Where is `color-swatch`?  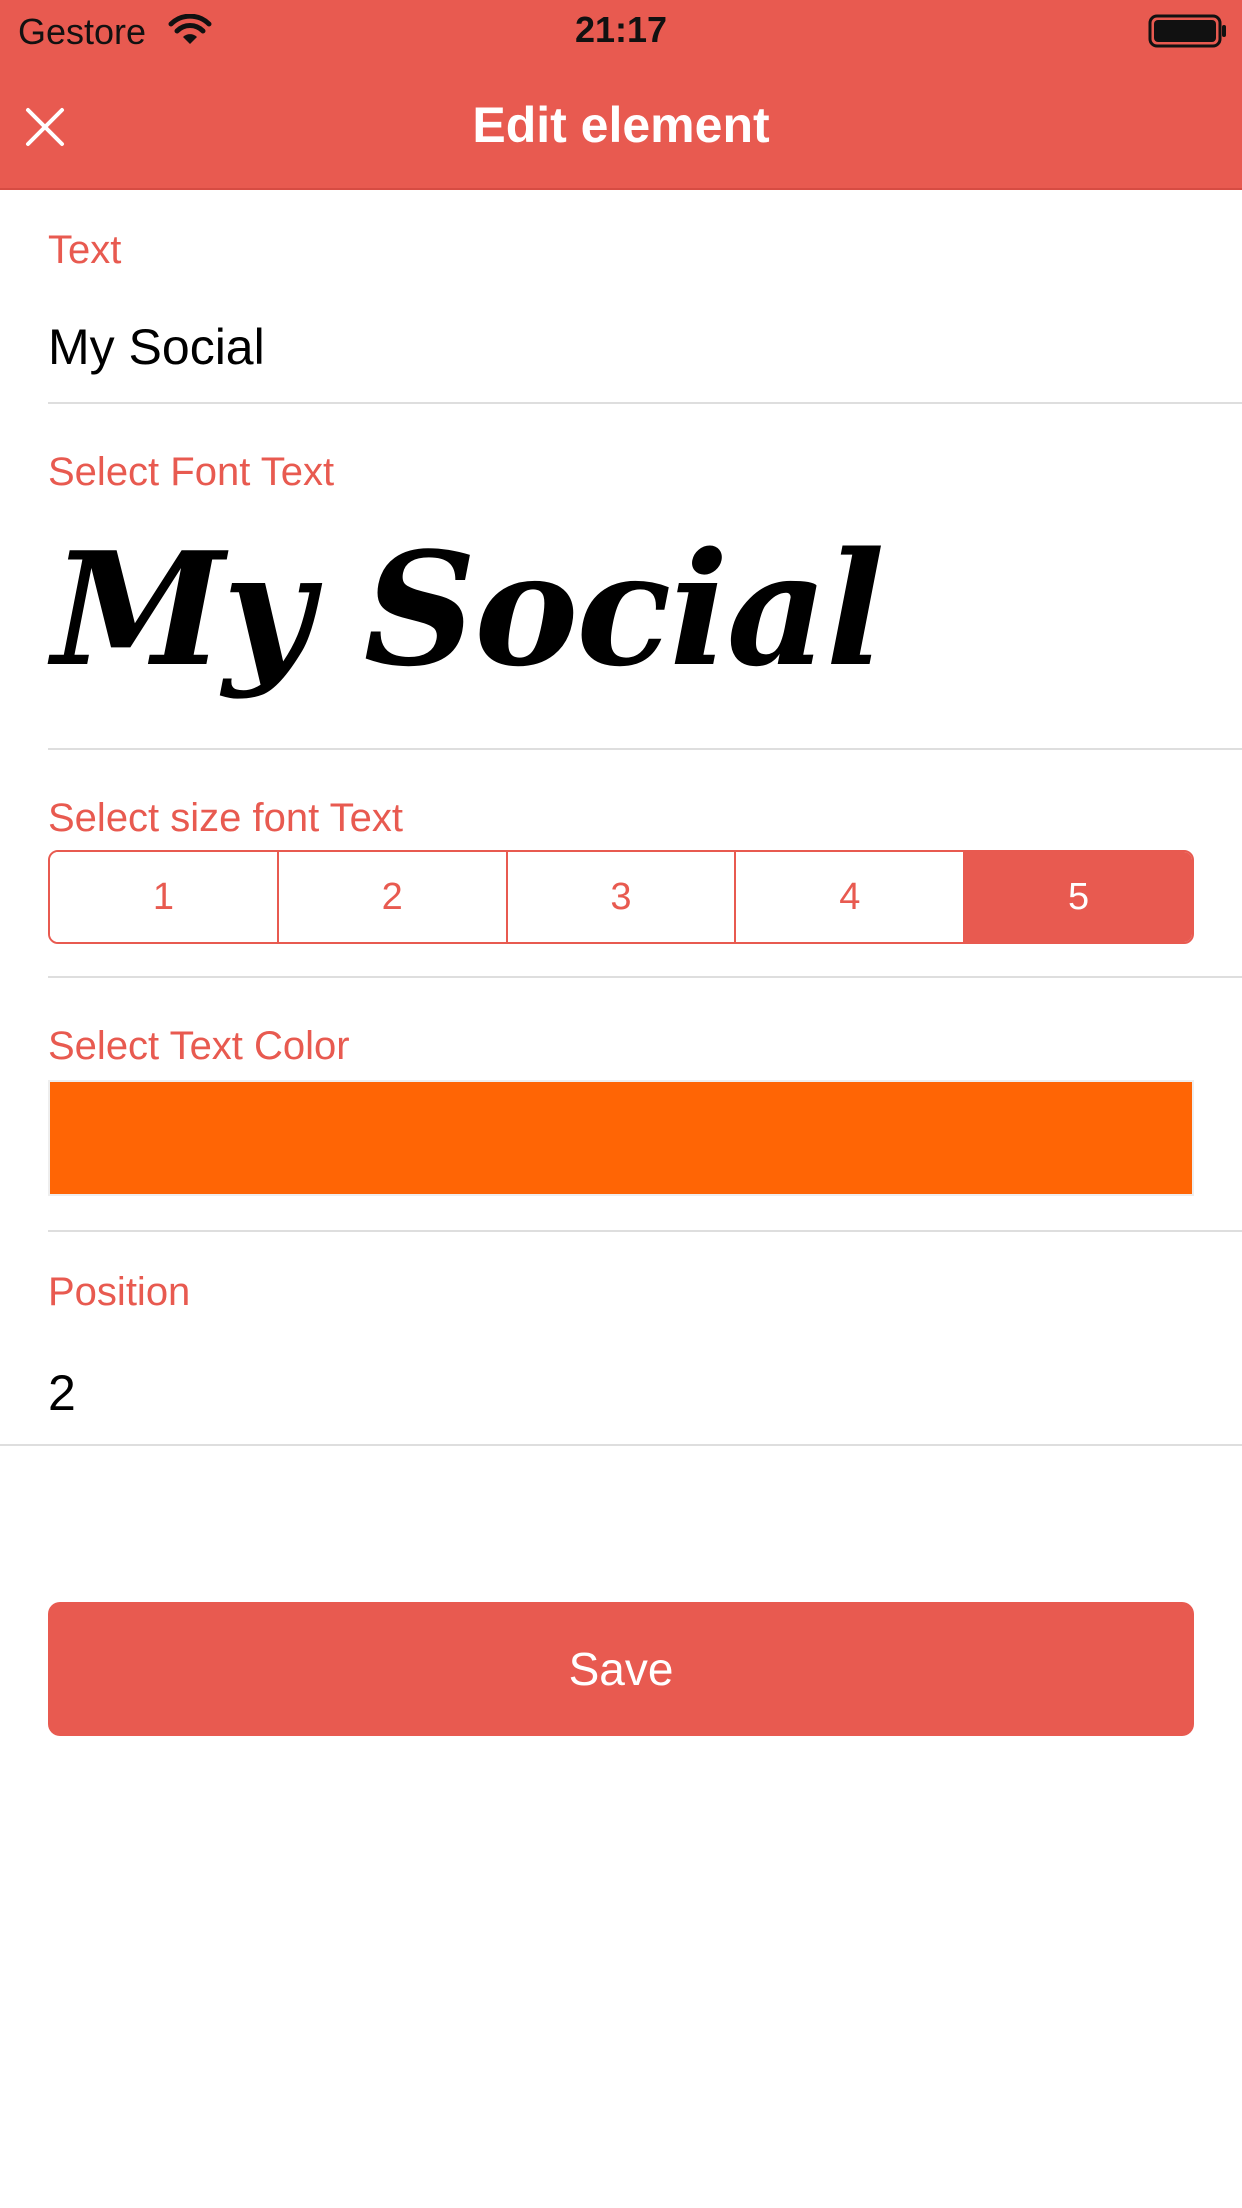
color-swatch is located at coordinates (621, 1138).